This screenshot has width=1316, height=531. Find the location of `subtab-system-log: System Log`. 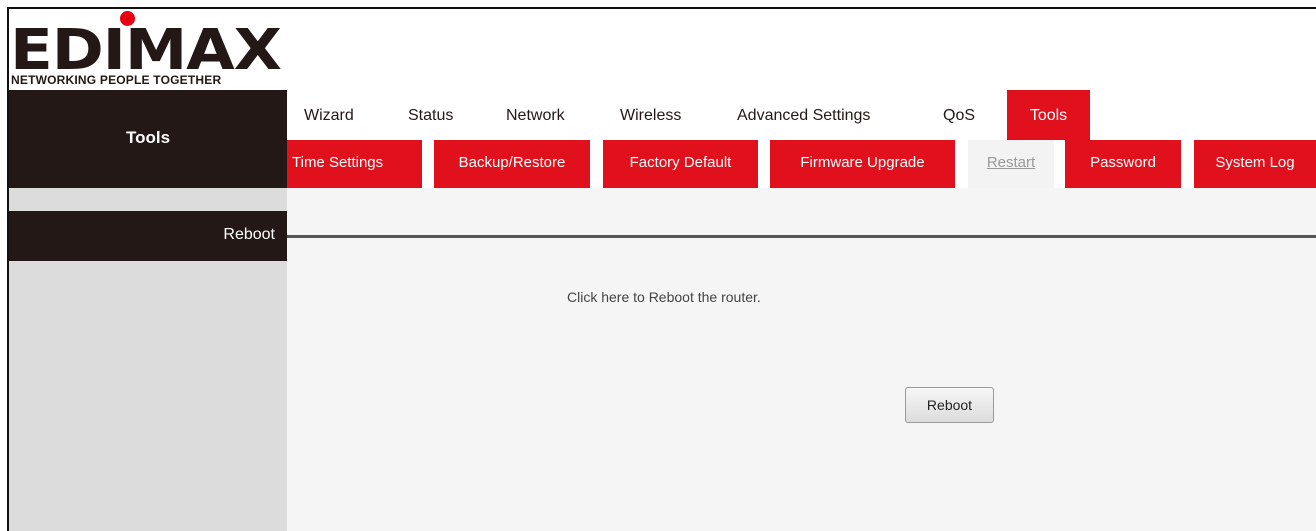

subtab-system-log: System Log is located at coordinates (1255, 164).